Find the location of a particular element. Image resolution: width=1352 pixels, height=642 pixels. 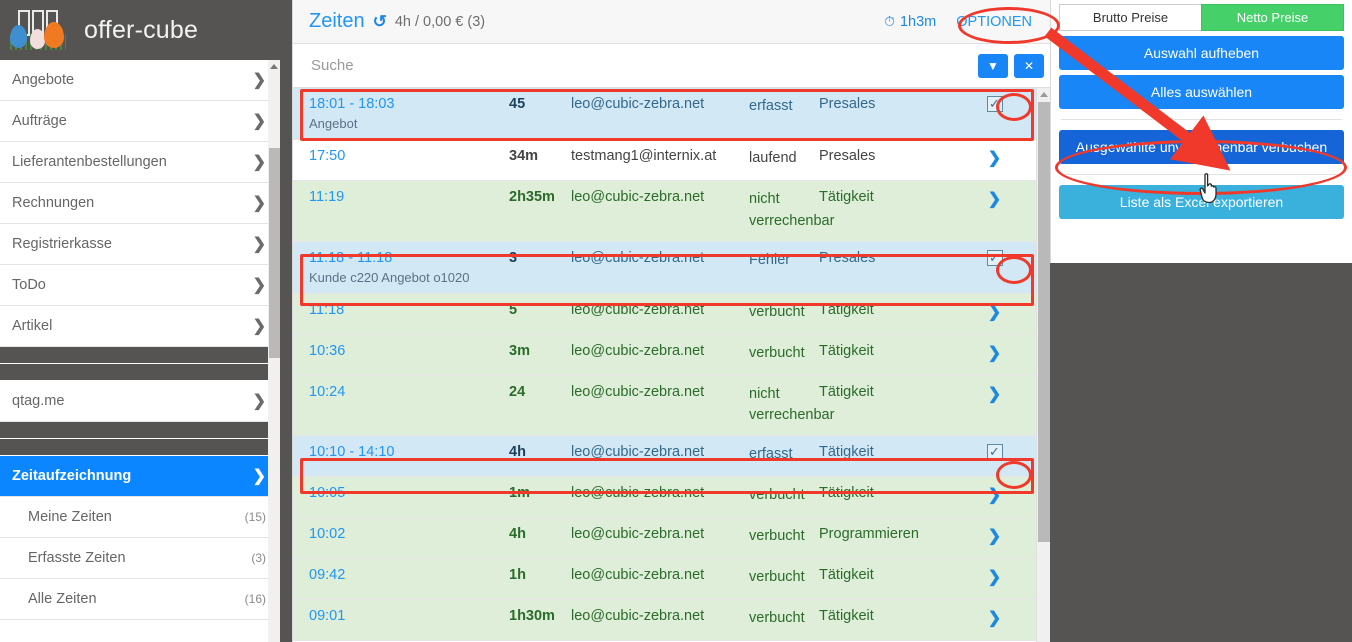

subitem-count: (3) is located at coordinates (258, 558).